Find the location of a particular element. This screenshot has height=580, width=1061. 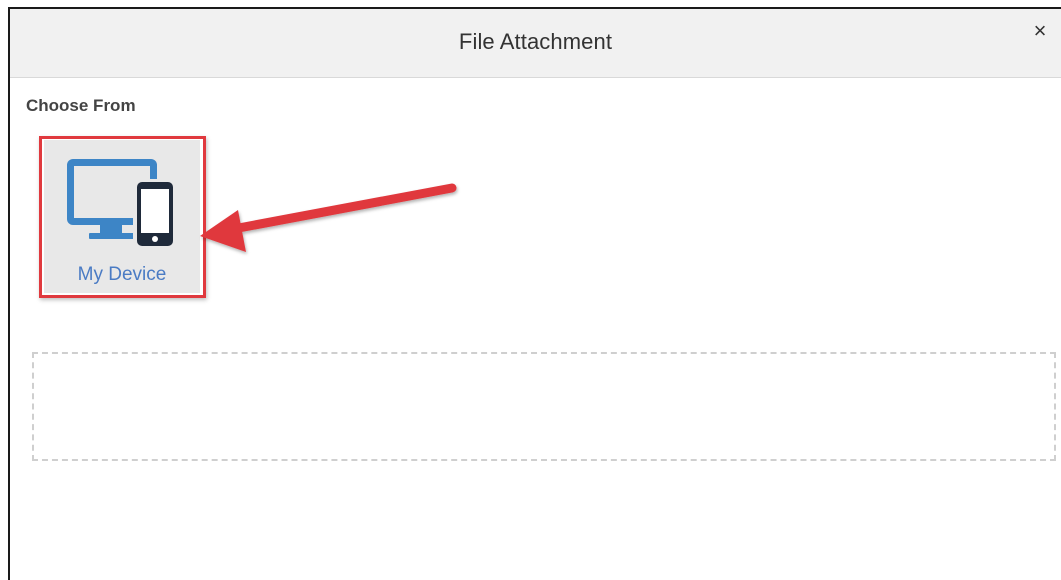

my-device-label: My Device is located at coordinates (122, 274).